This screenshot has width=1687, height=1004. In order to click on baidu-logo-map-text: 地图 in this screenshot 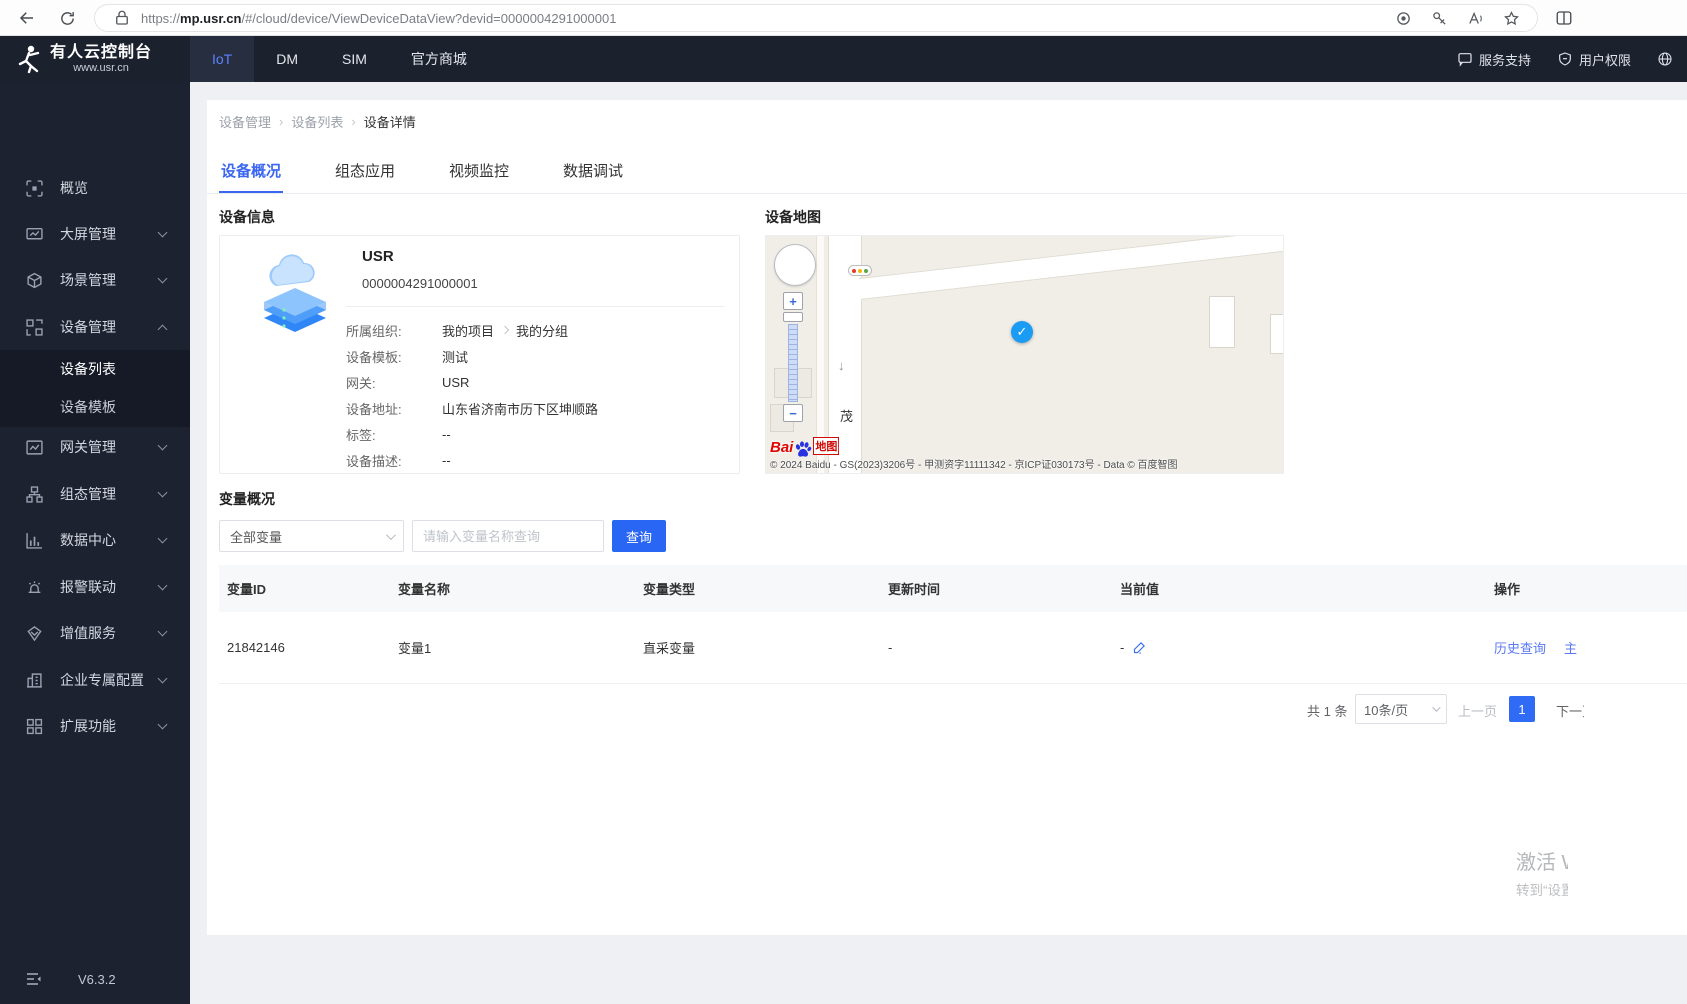, I will do `click(826, 446)`.